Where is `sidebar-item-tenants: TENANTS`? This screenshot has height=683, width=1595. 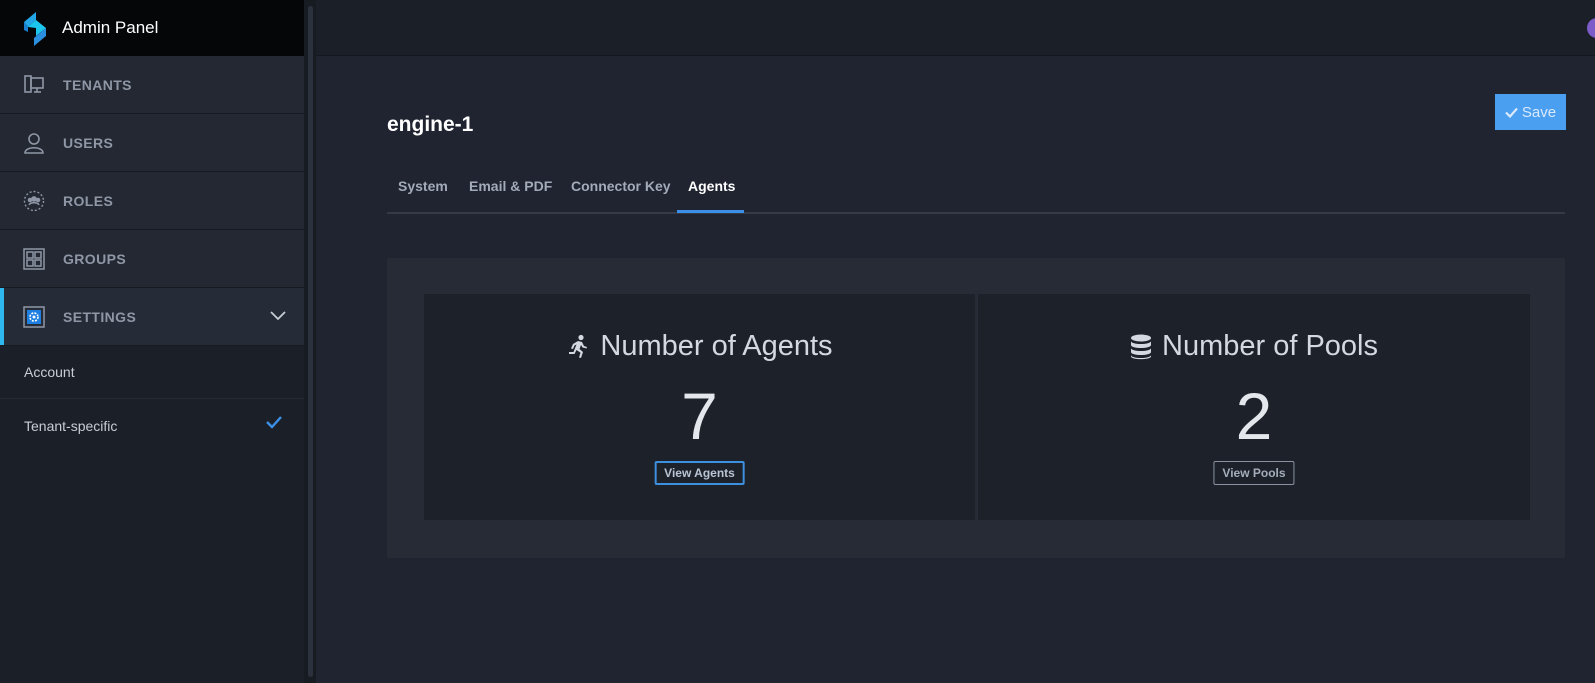
sidebar-item-tenants: TENANTS is located at coordinates (152, 85).